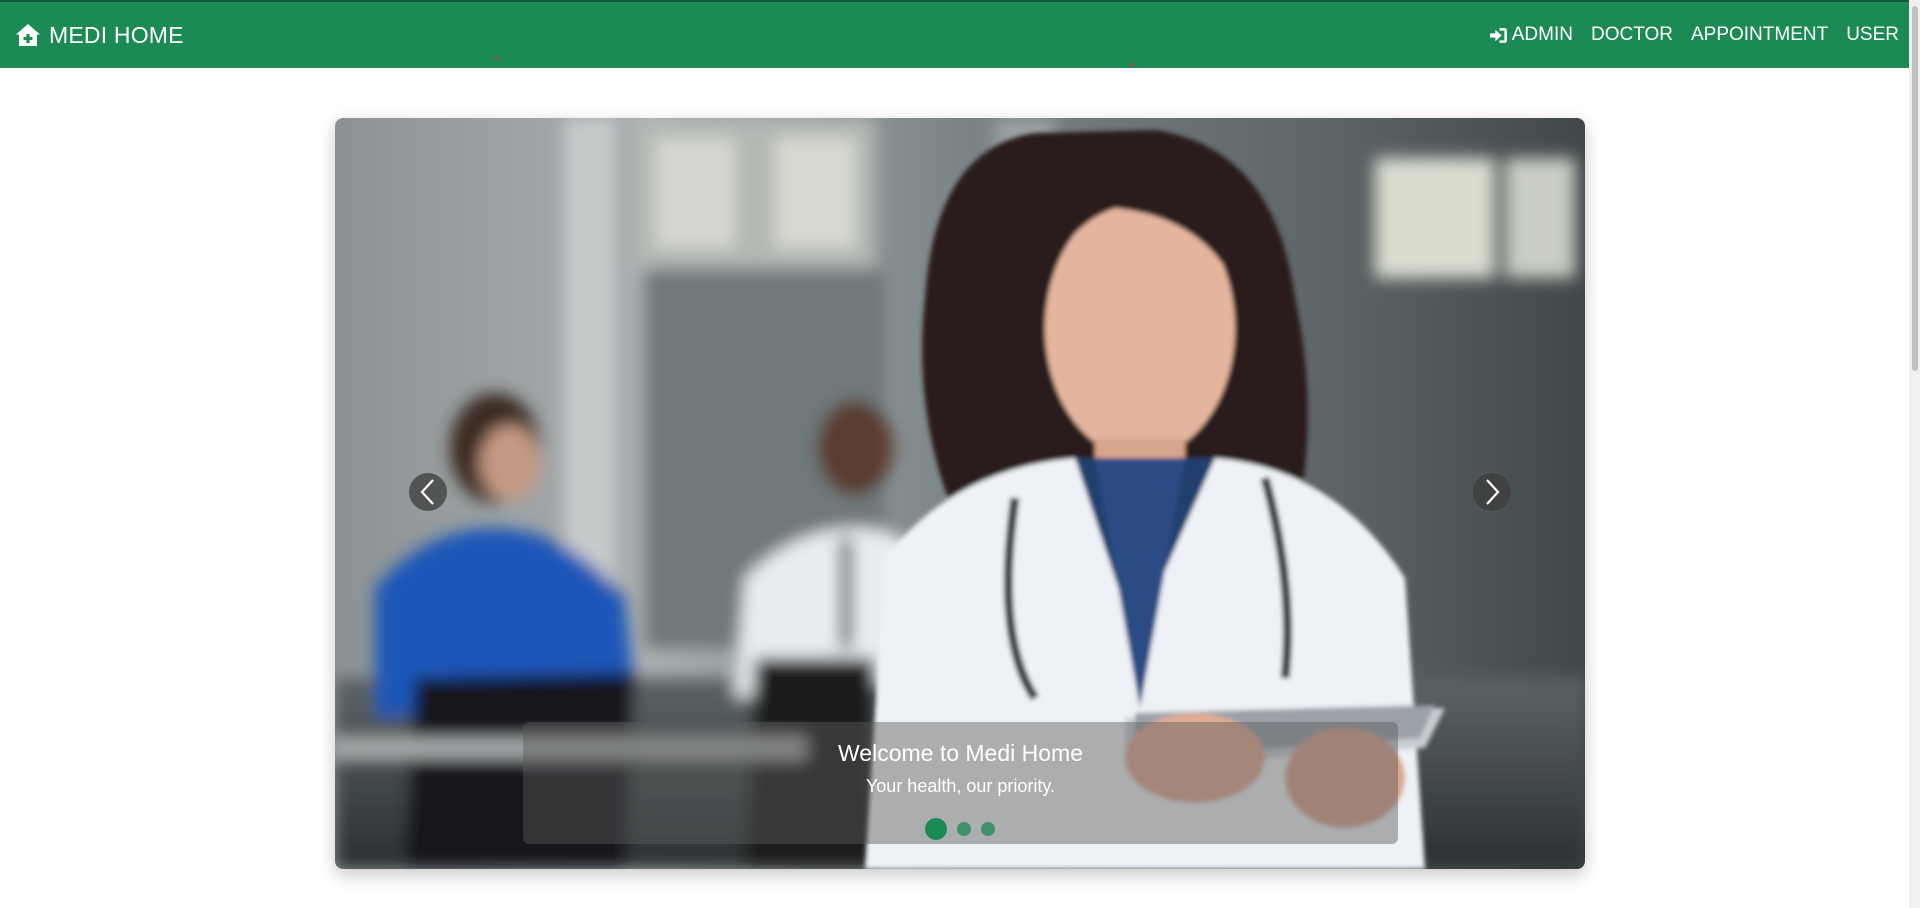  Describe the element at coordinates (1542, 34) in the screenshot. I see `nav-label-admin: ADMIN` at that location.